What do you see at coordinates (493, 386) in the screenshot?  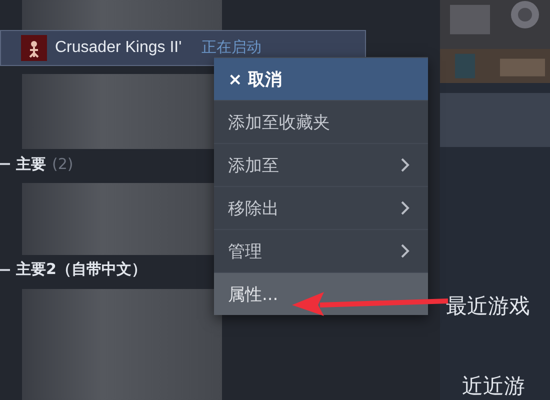 I see `recent-games-heading: 近近游` at bounding box center [493, 386].